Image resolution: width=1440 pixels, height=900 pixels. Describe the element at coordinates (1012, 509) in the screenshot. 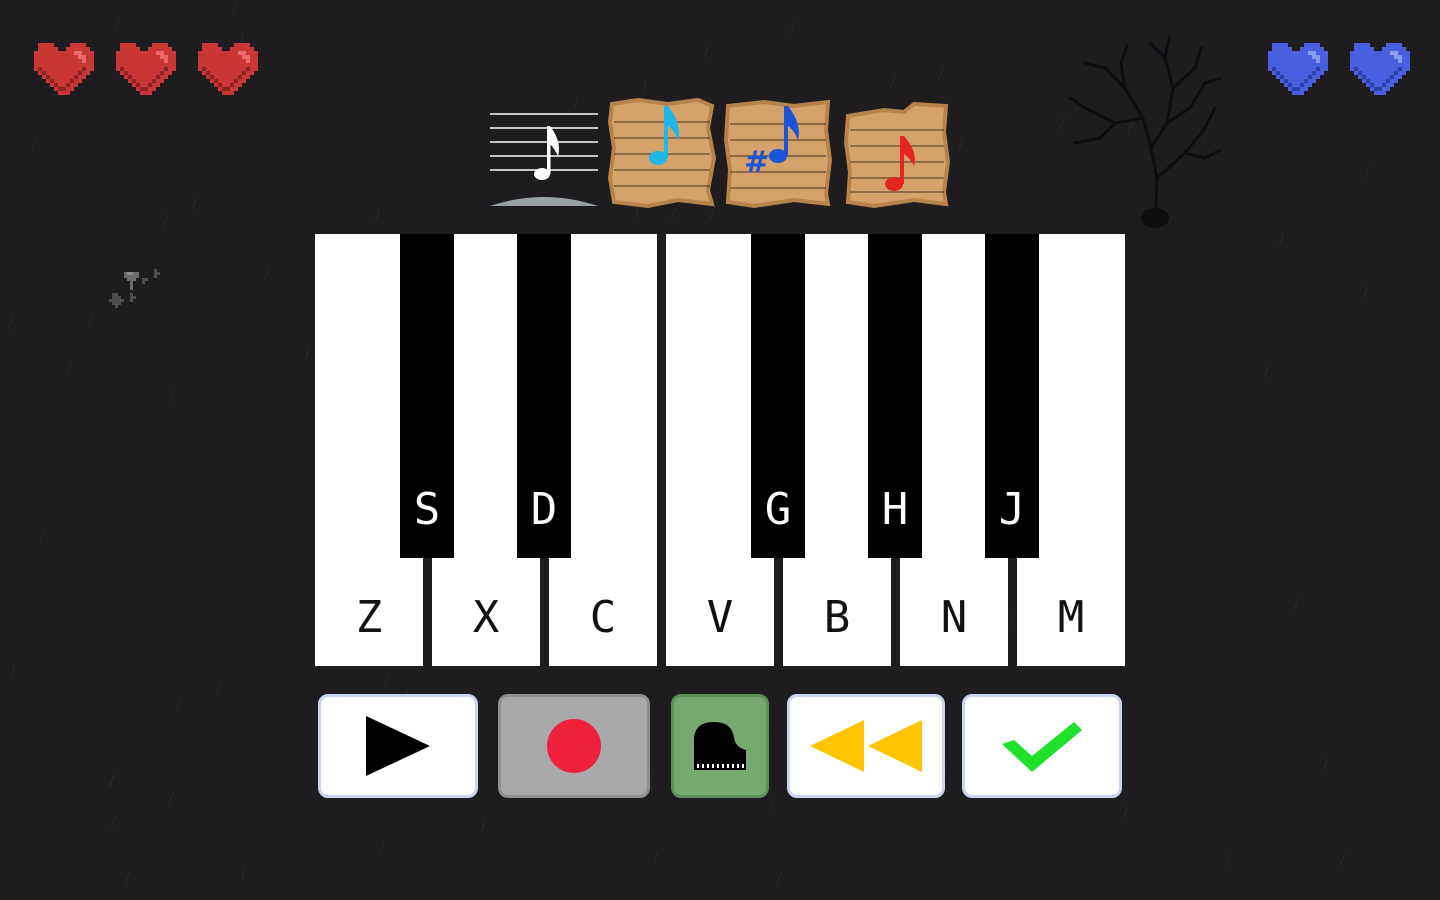

I see `key-label: J` at that location.